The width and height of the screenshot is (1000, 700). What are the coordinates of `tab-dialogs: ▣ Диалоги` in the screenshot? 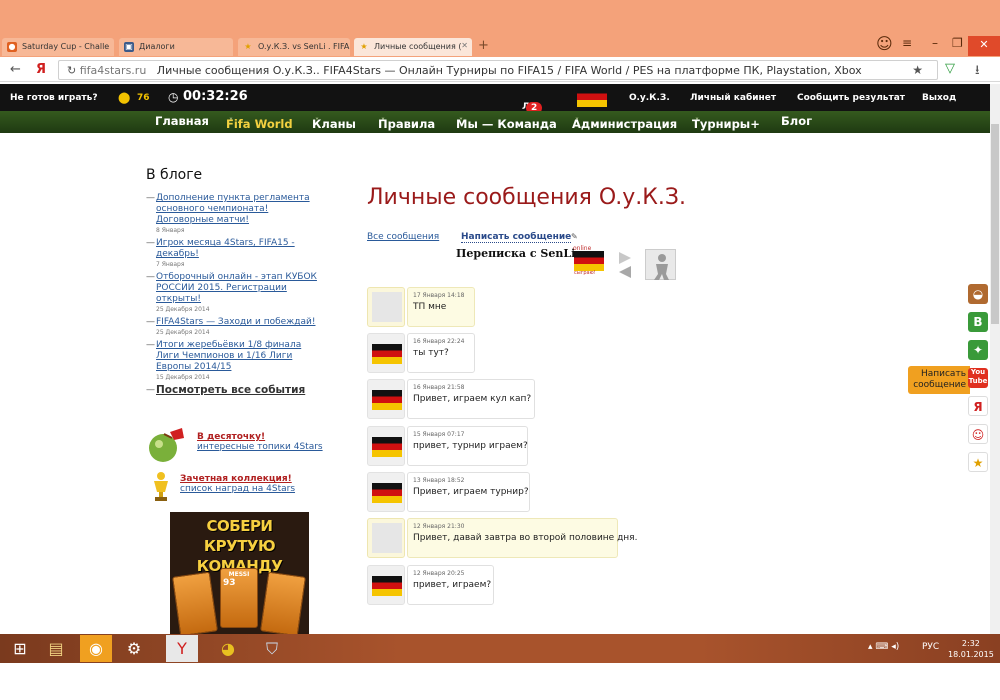 It's located at (176, 47).